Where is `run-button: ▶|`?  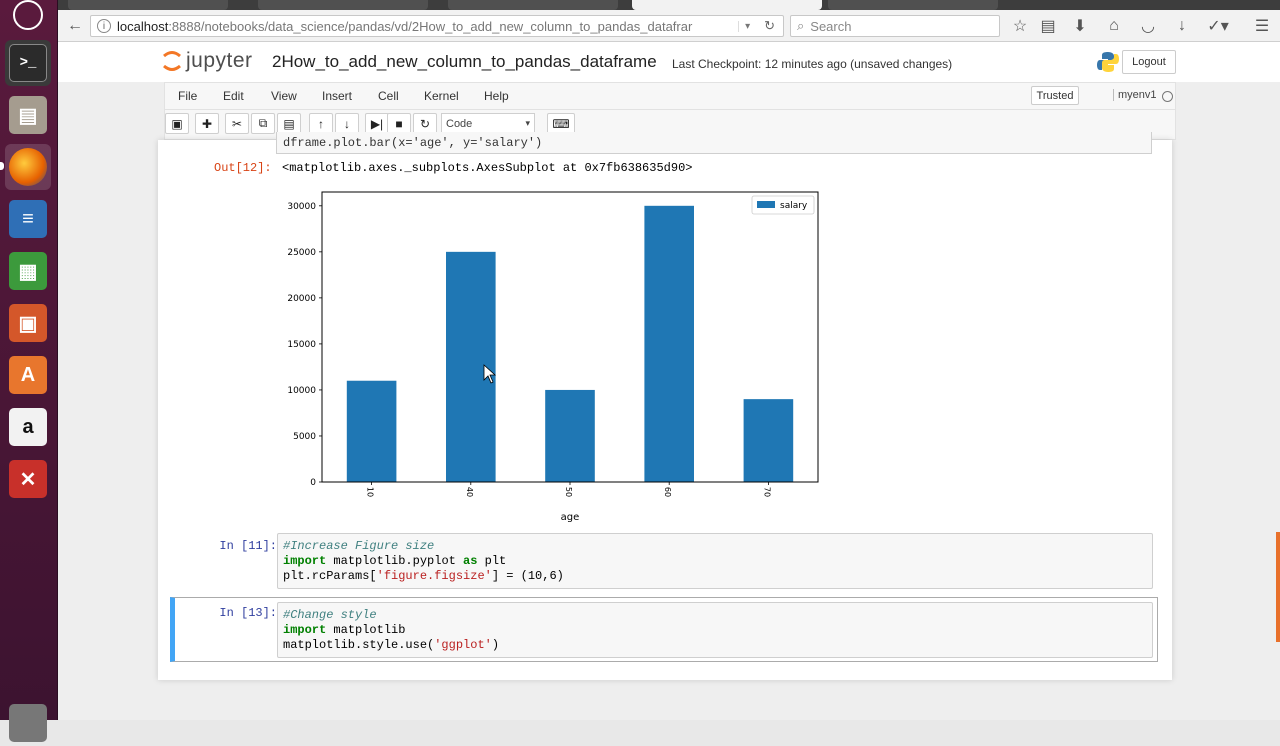 run-button: ▶| is located at coordinates (377, 123).